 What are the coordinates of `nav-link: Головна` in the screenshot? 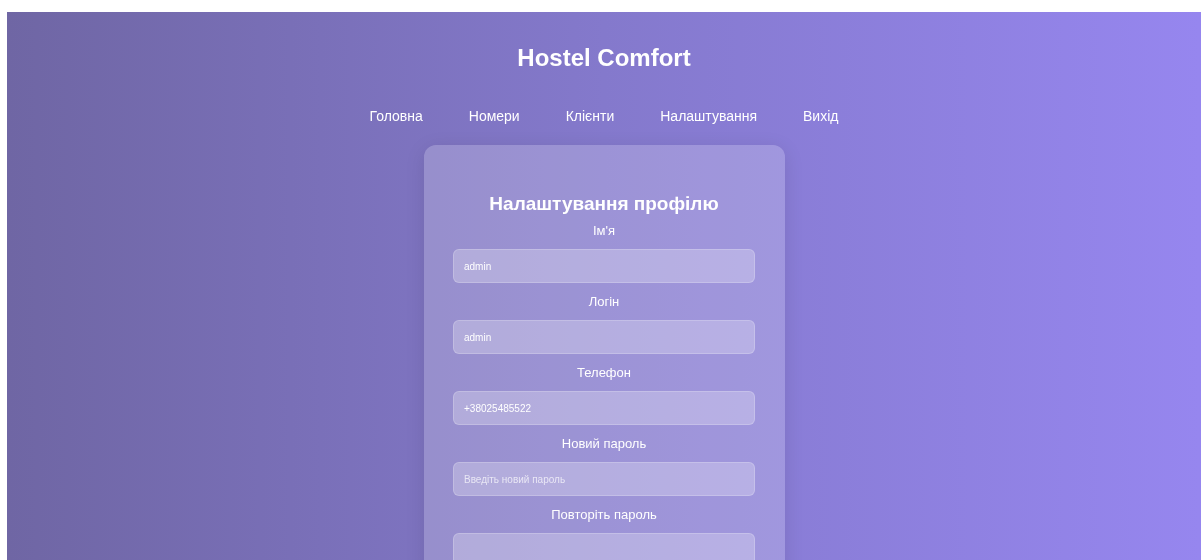 It's located at (396, 116).